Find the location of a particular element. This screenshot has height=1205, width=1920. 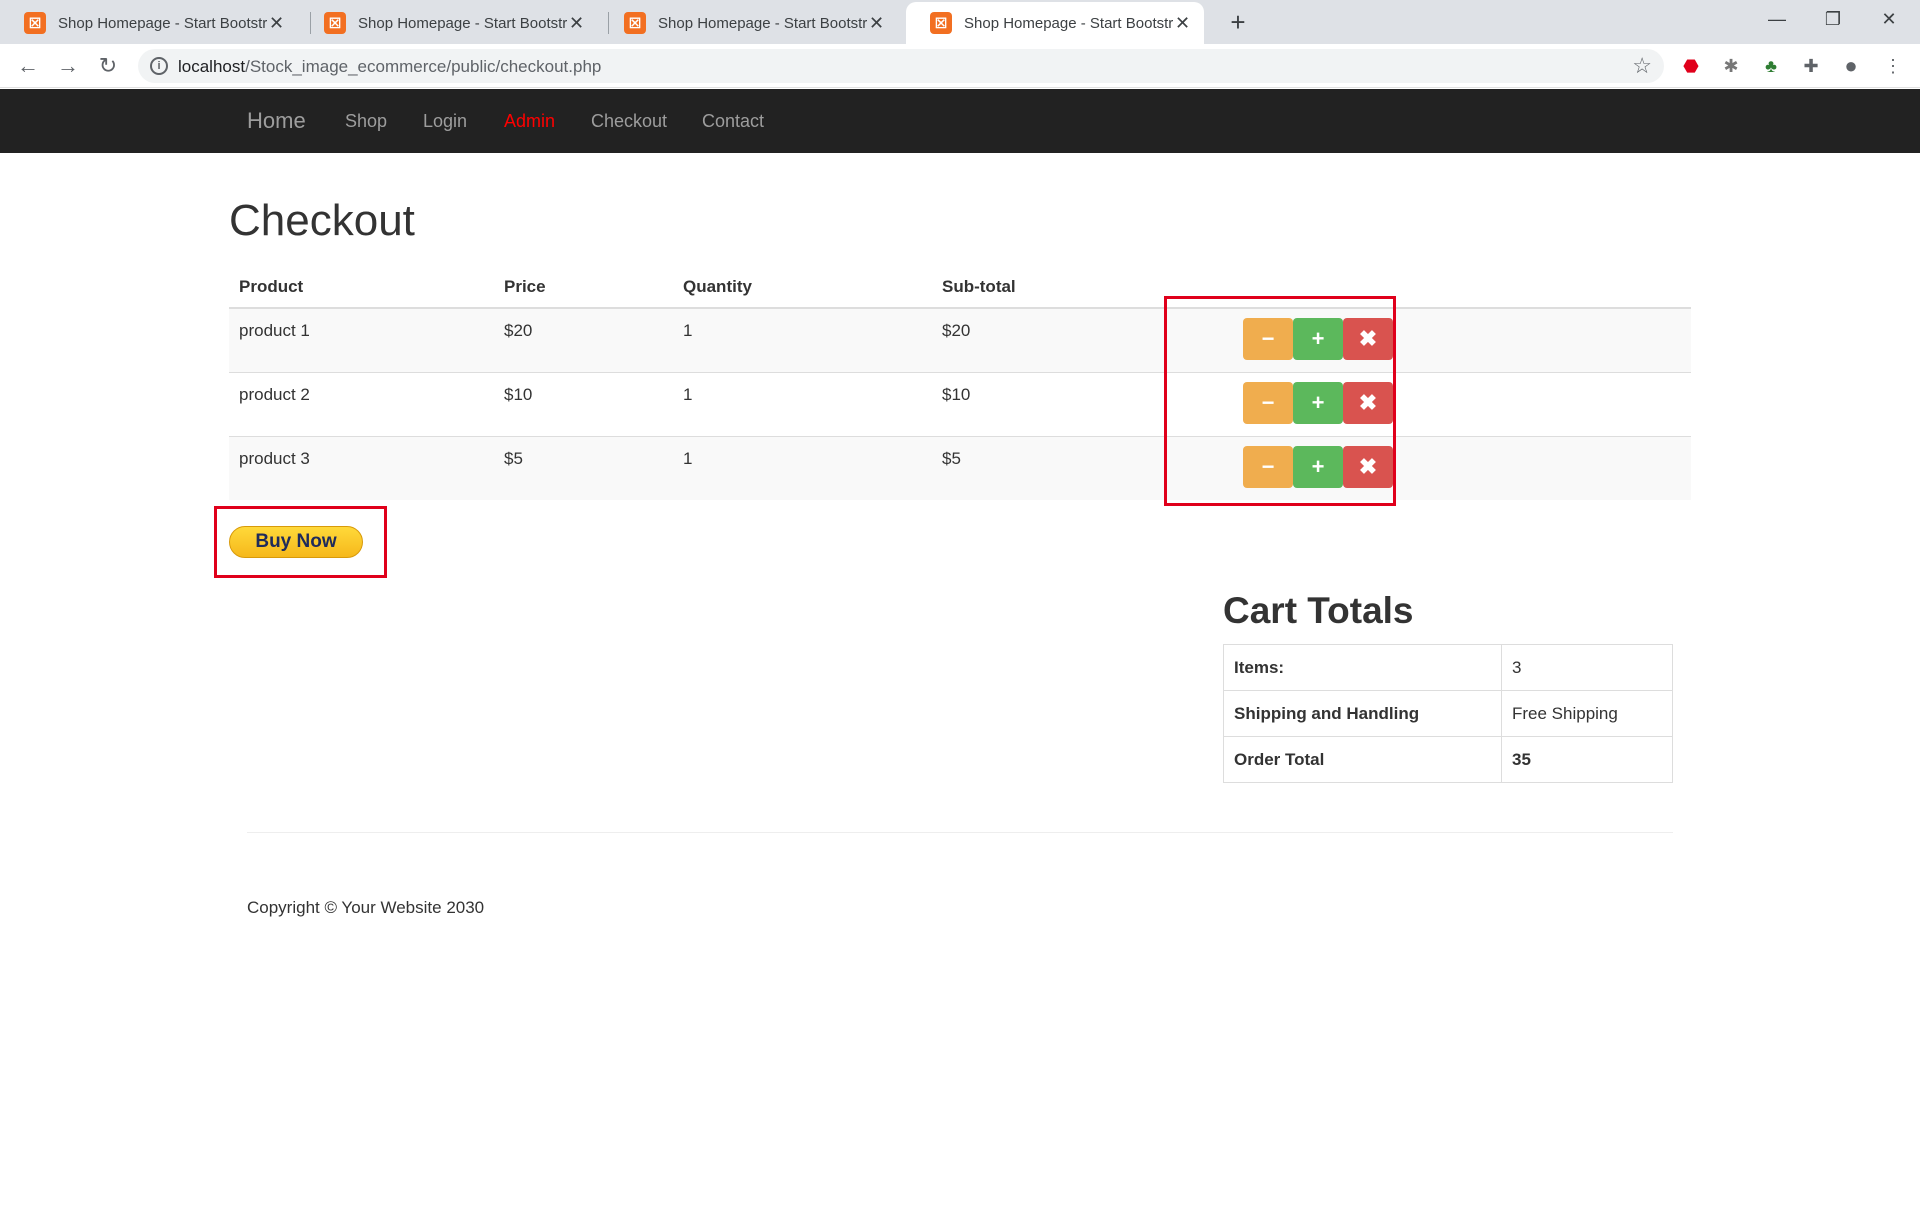

cell-subtotal: $20 is located at coordinates (1063, 339).